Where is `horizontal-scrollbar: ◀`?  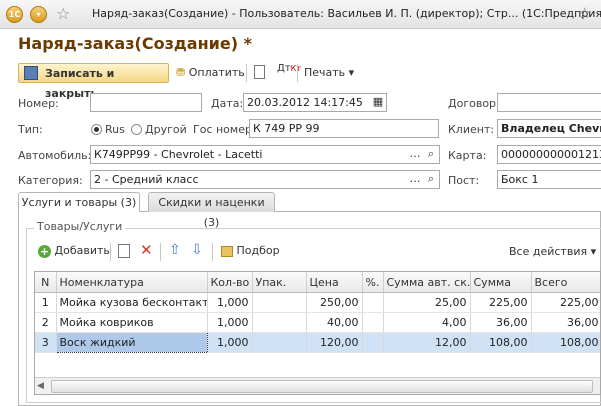
horizontal-scrollbar: ◀ is located at coordinates (317, 385).